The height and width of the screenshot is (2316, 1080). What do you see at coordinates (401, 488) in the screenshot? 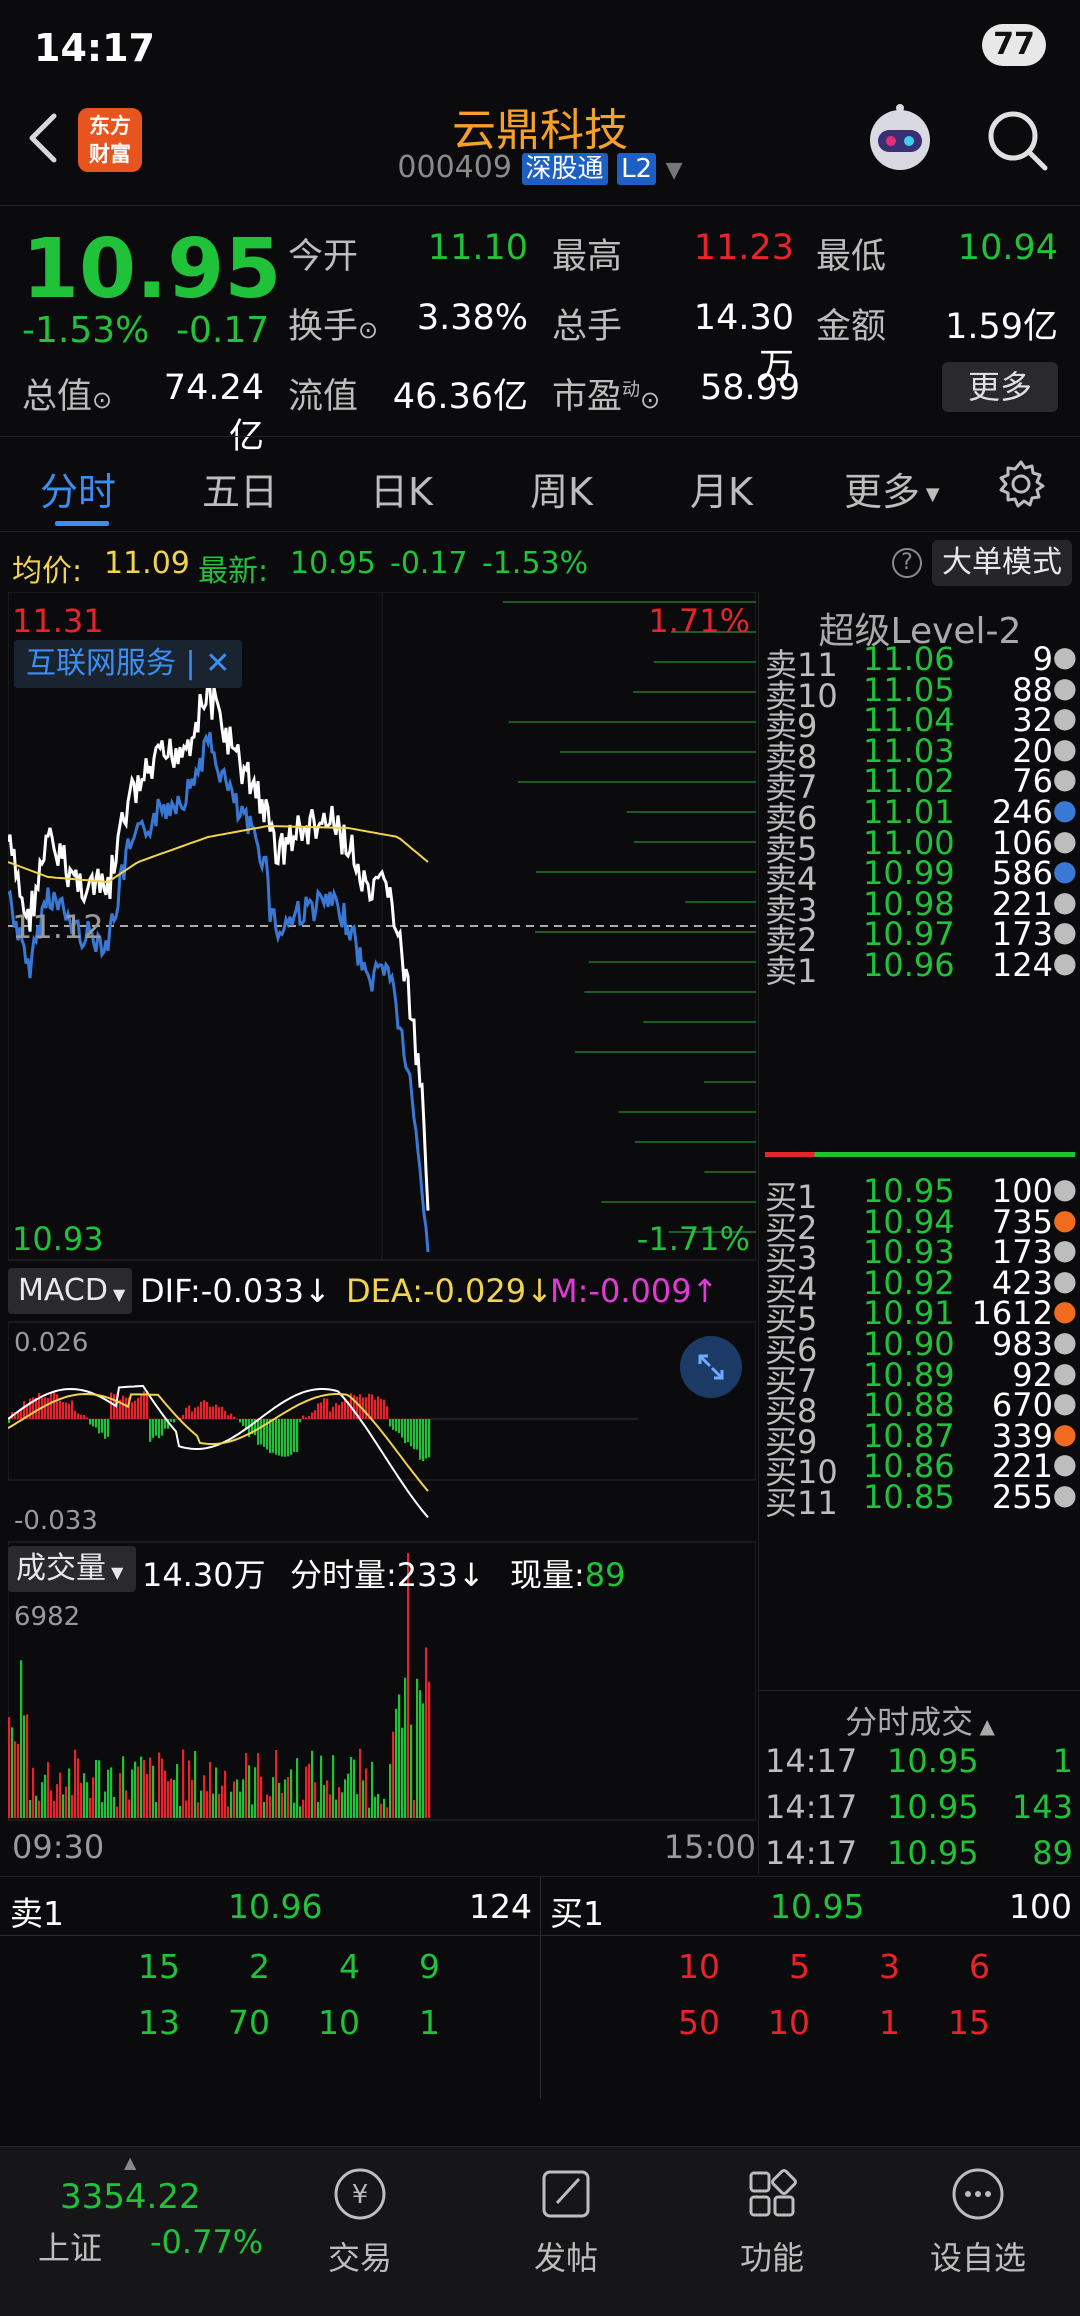
I see `tab-daily-k: 日K` at bounding box center [401, 488].